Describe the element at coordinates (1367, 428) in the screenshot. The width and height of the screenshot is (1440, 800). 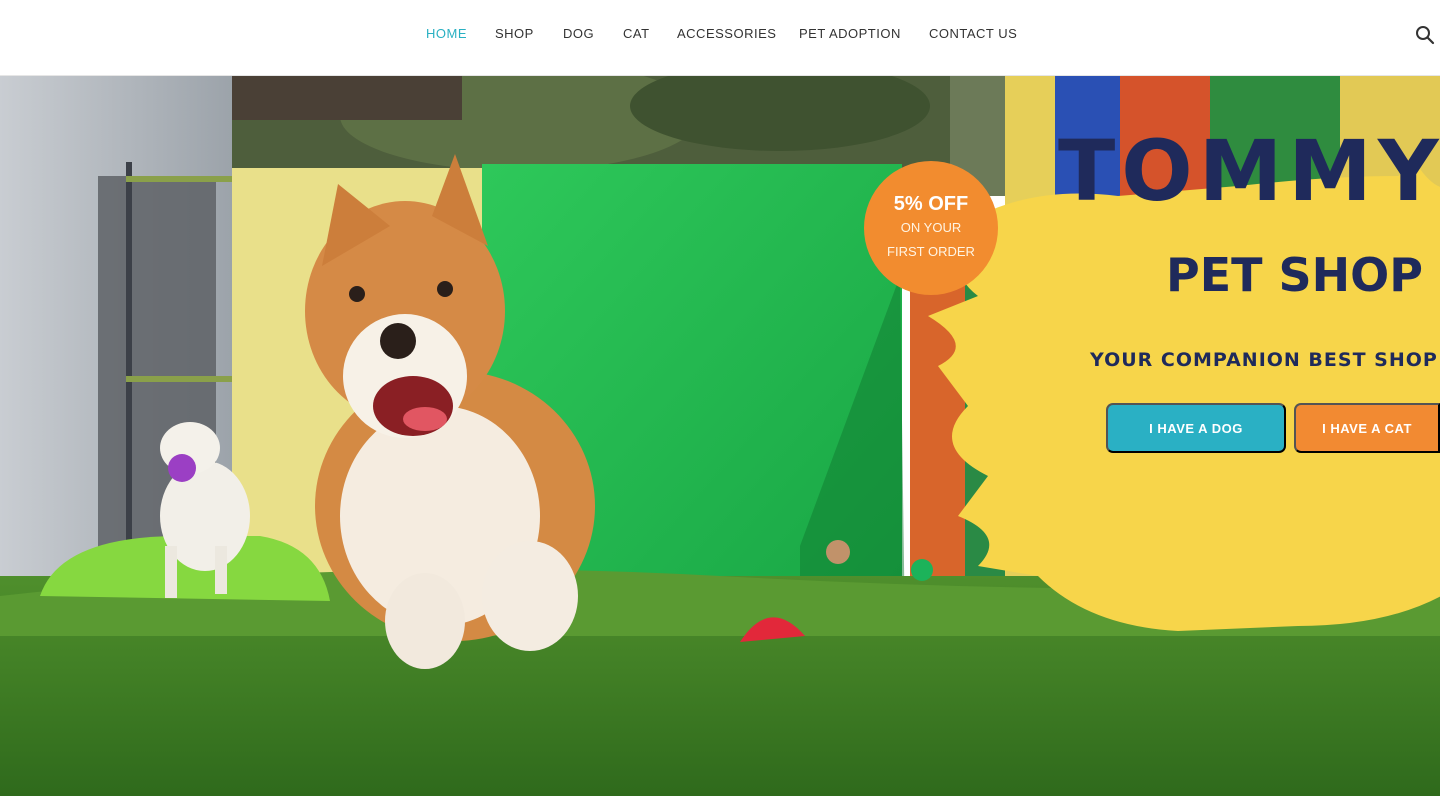
I see `i-have-a-cat-button: I HAVE A CAT` at that location.